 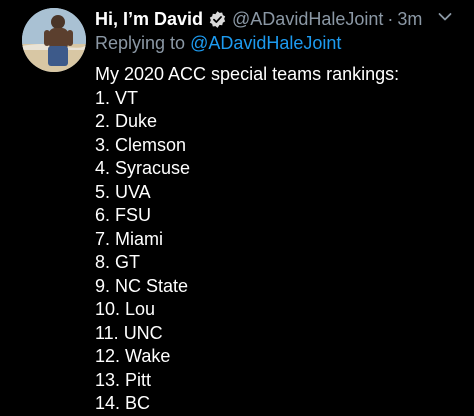 What do you see at coordinates (117, 97) in the screenshot?
I see `list-item: 1. VT` at bounding box center [117, 97].